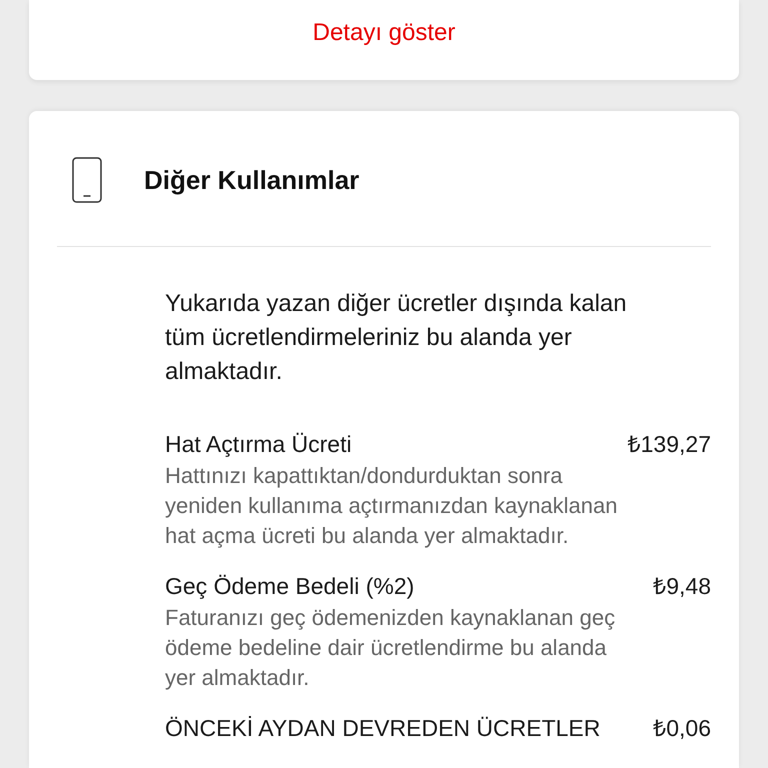  Describe the element at coordinates (391, 506) in the screenshot. I see `charge-description: Hattınızı kapattıktan/dondurduktan sonra yeniden kullanıma açtırmanızdan kaynaklanan hat açma ücreti bu alanda yer almaktadır.` at that location.